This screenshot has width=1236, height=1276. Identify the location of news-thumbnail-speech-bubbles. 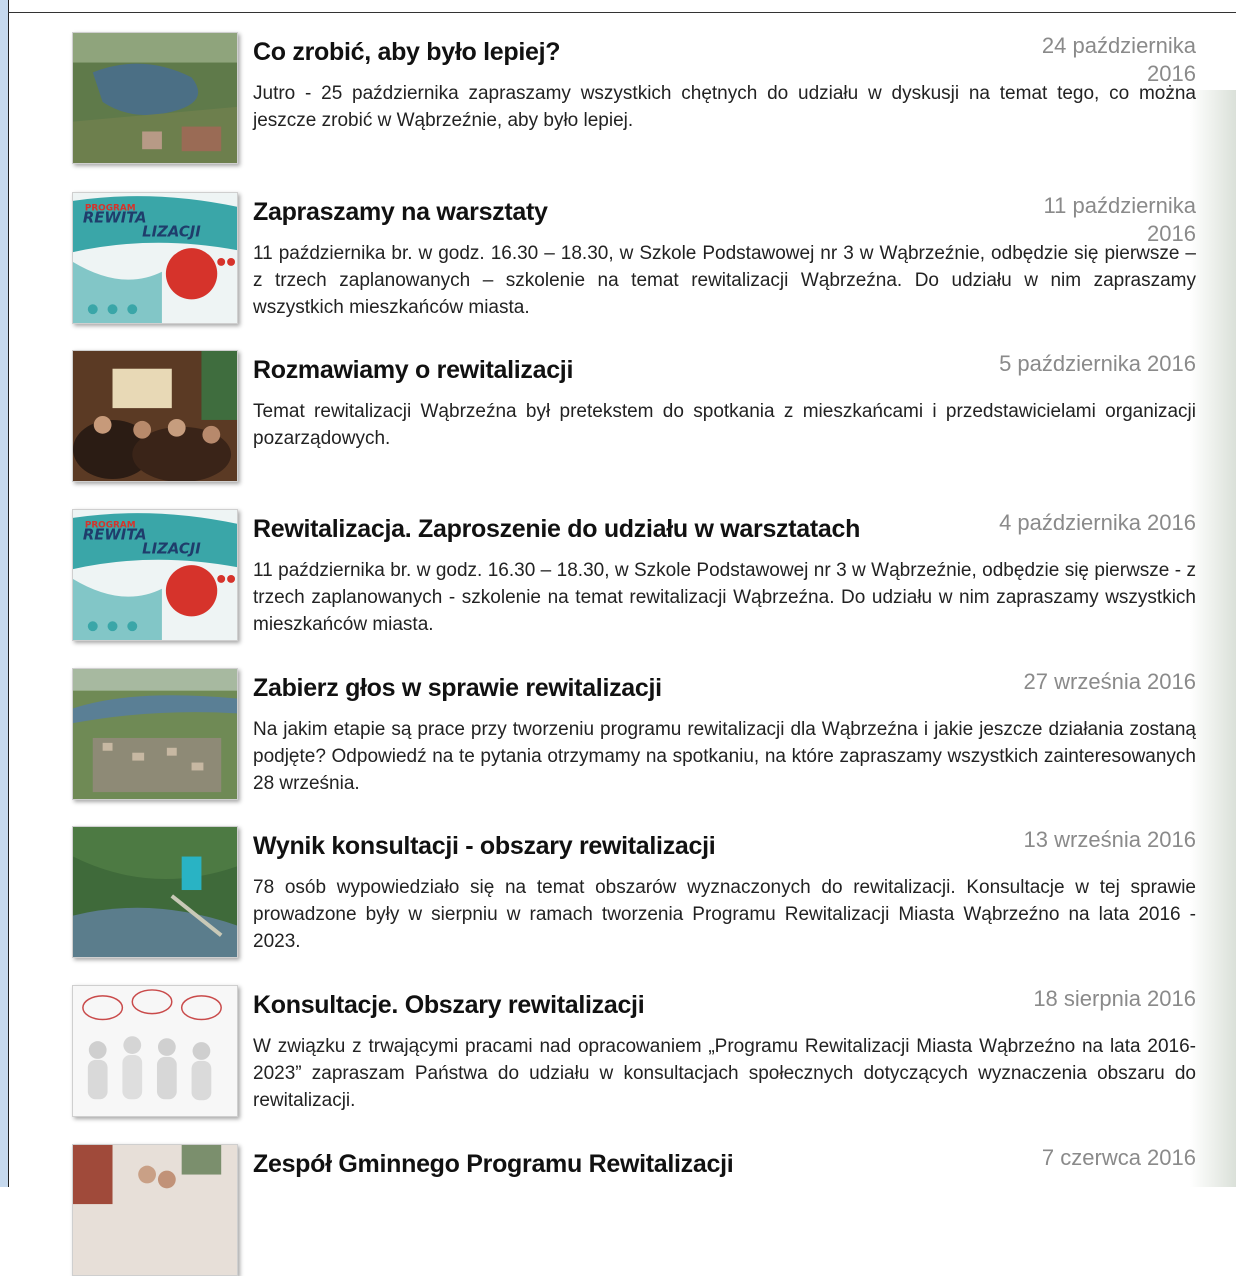
(155, 1051).